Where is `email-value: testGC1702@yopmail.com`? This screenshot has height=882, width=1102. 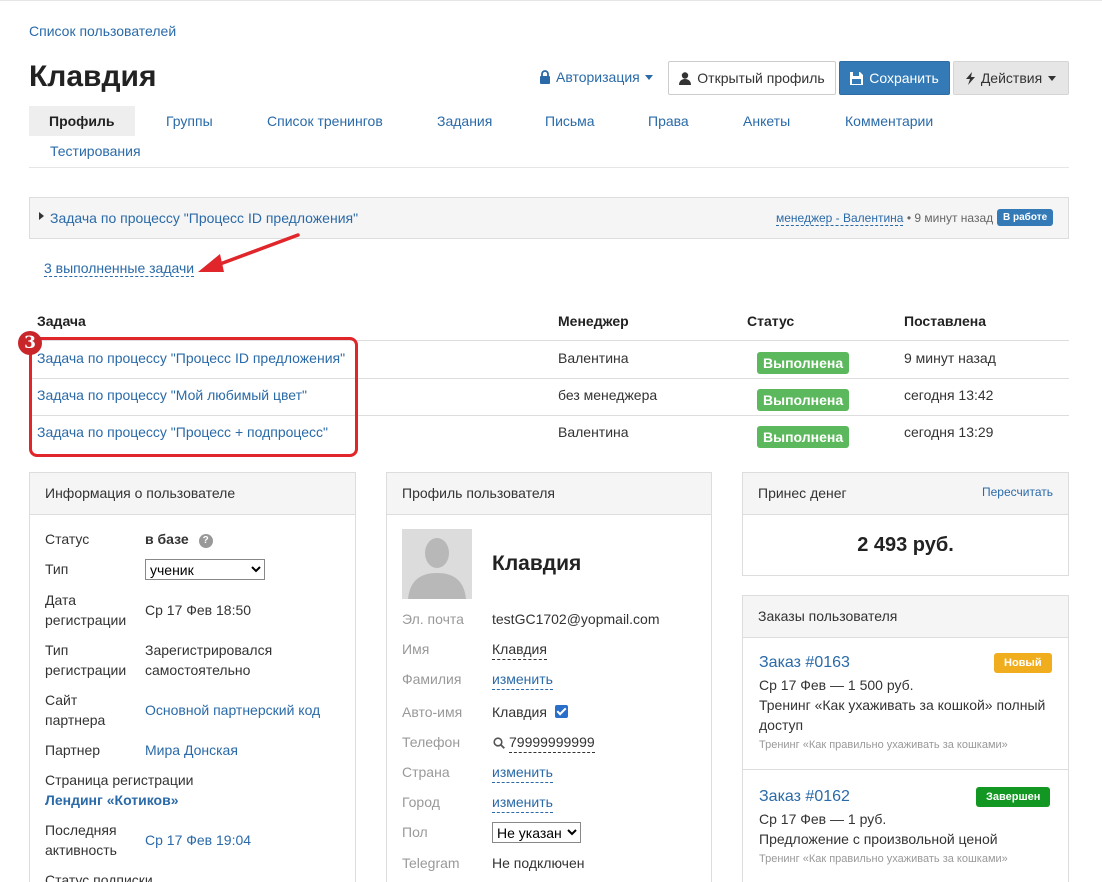
email-value: testGC1702@yopmail.com is located at coordinates (576, 619).